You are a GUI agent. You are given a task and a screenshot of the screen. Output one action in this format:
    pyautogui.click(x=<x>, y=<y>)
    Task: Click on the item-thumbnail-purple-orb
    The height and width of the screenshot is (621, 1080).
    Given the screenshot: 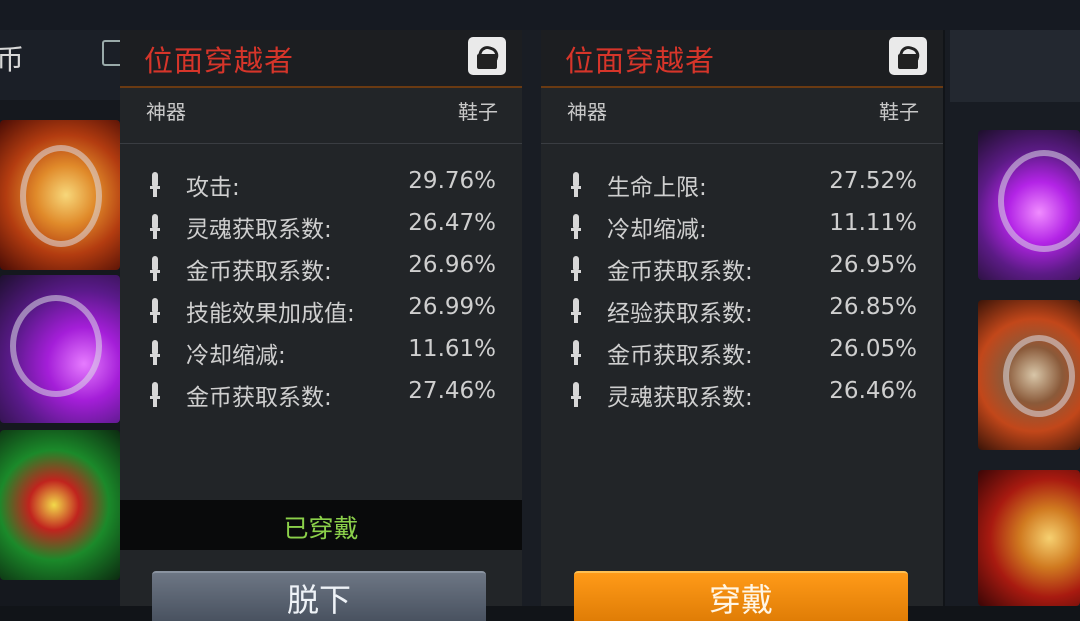 What is the action you would take?
    pyautogui.click(x=60, y=349)
    